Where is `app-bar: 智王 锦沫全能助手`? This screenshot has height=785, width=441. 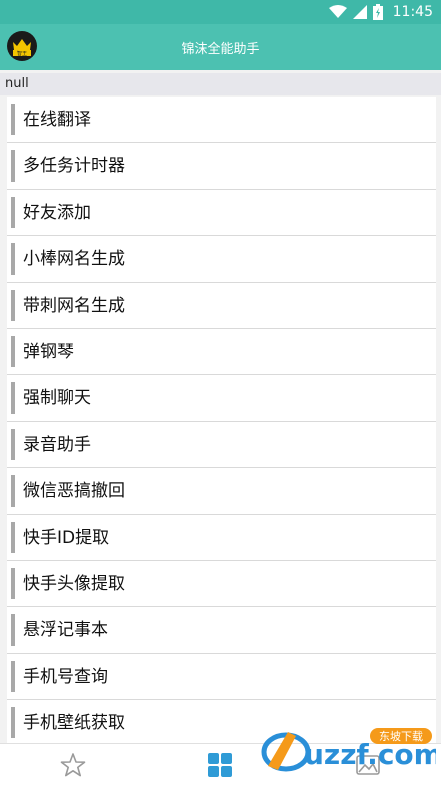 app-bar: 智王 锦沫全能助手 is located at coordinates (220, 47).